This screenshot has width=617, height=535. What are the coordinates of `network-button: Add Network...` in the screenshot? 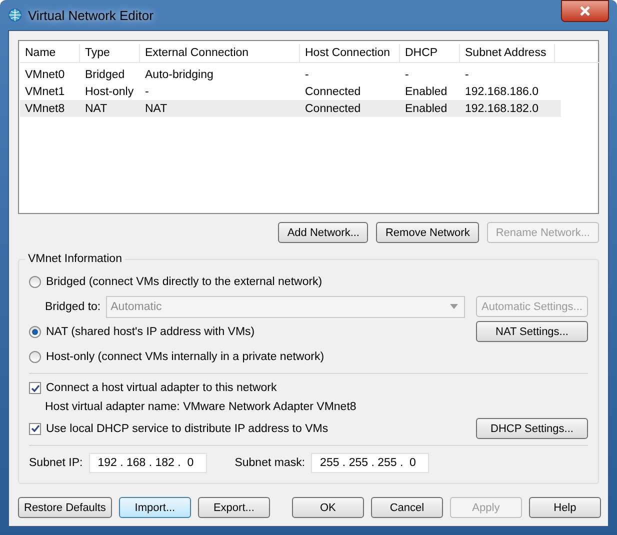 It's located at (323, 232).